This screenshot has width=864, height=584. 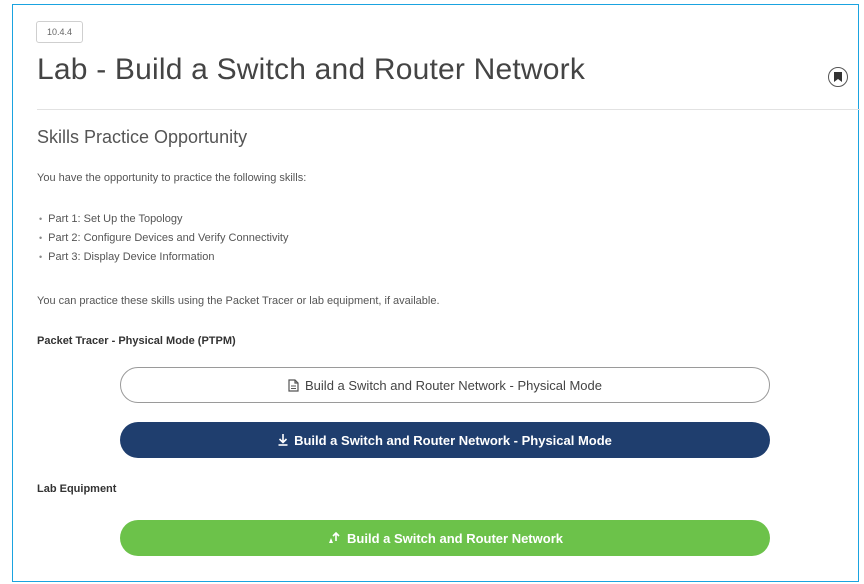 I want to click on download-icon, so click(x=283, y=440).